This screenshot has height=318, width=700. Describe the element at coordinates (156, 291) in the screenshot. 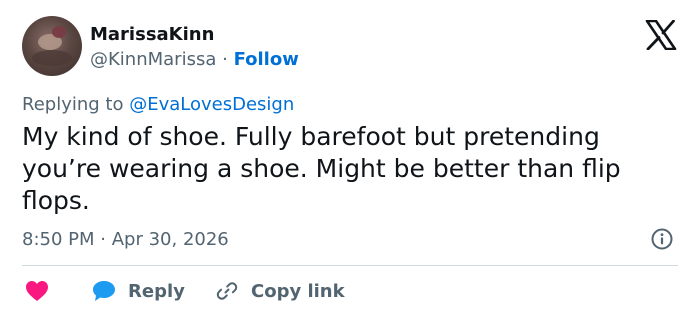

I see `reply-label: Reply` at that location.